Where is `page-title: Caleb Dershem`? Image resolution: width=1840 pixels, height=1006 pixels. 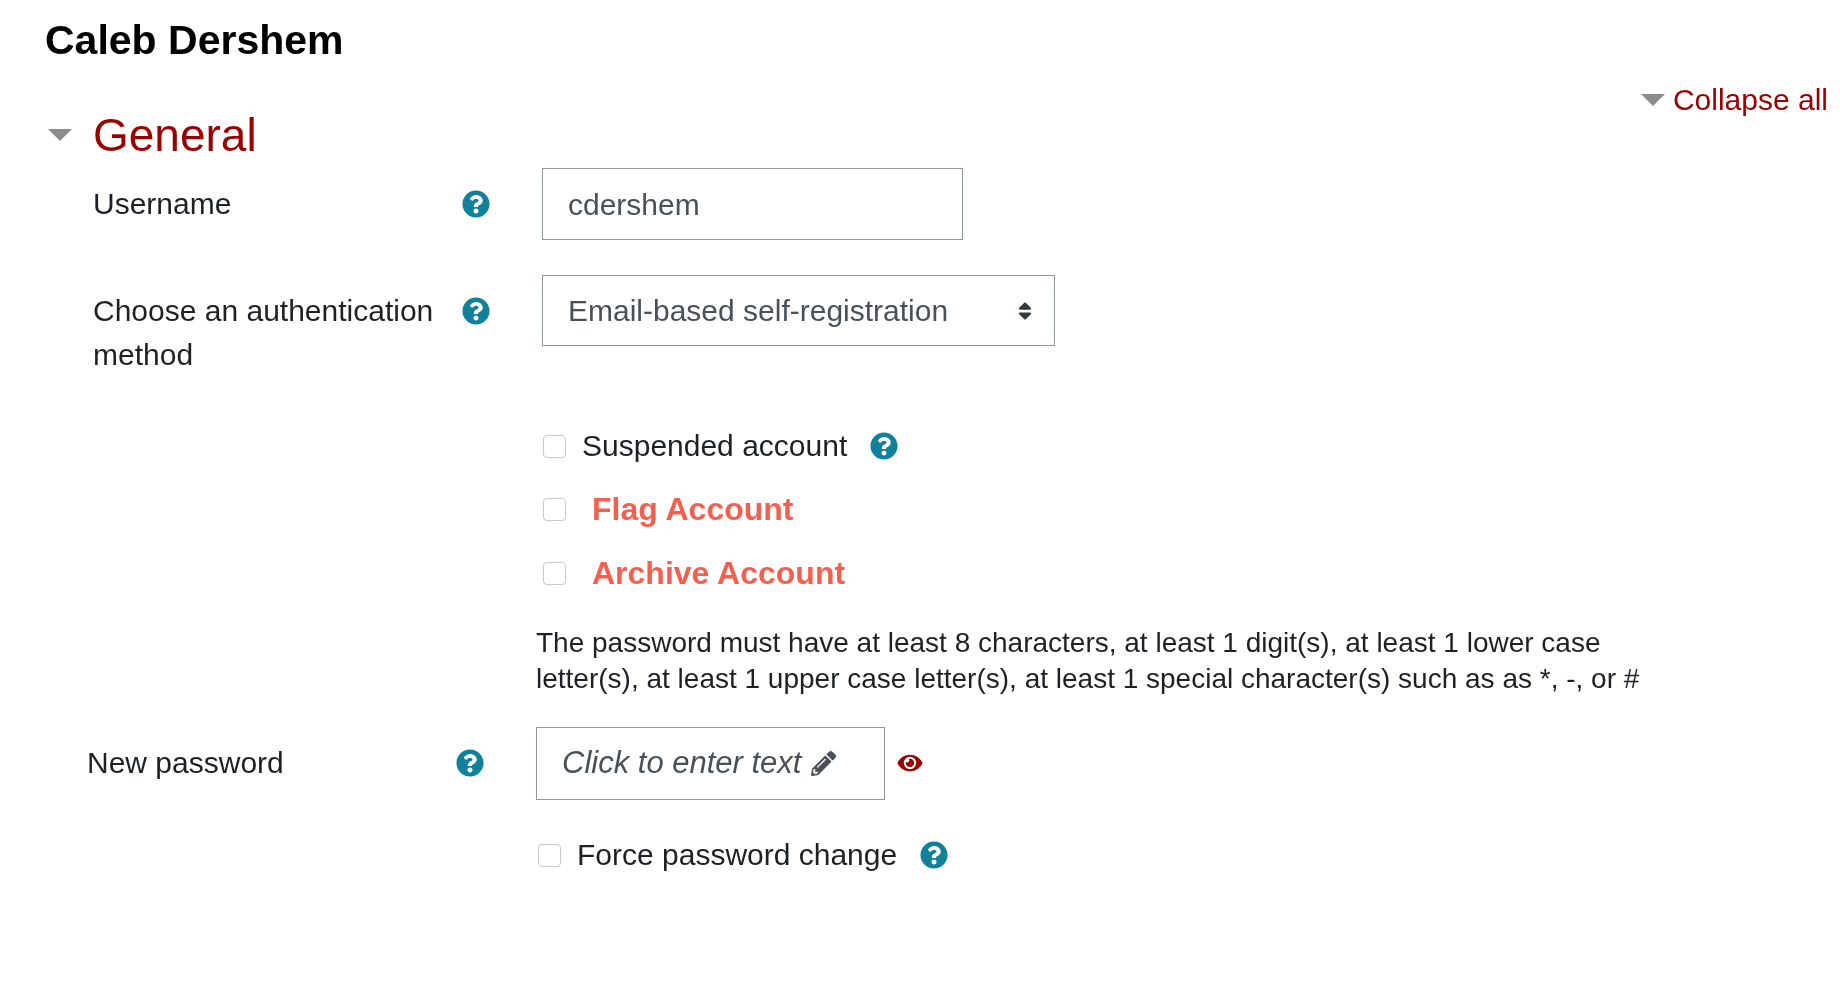 page-title: Caleb Dershem is located at coordinates (194, 39).